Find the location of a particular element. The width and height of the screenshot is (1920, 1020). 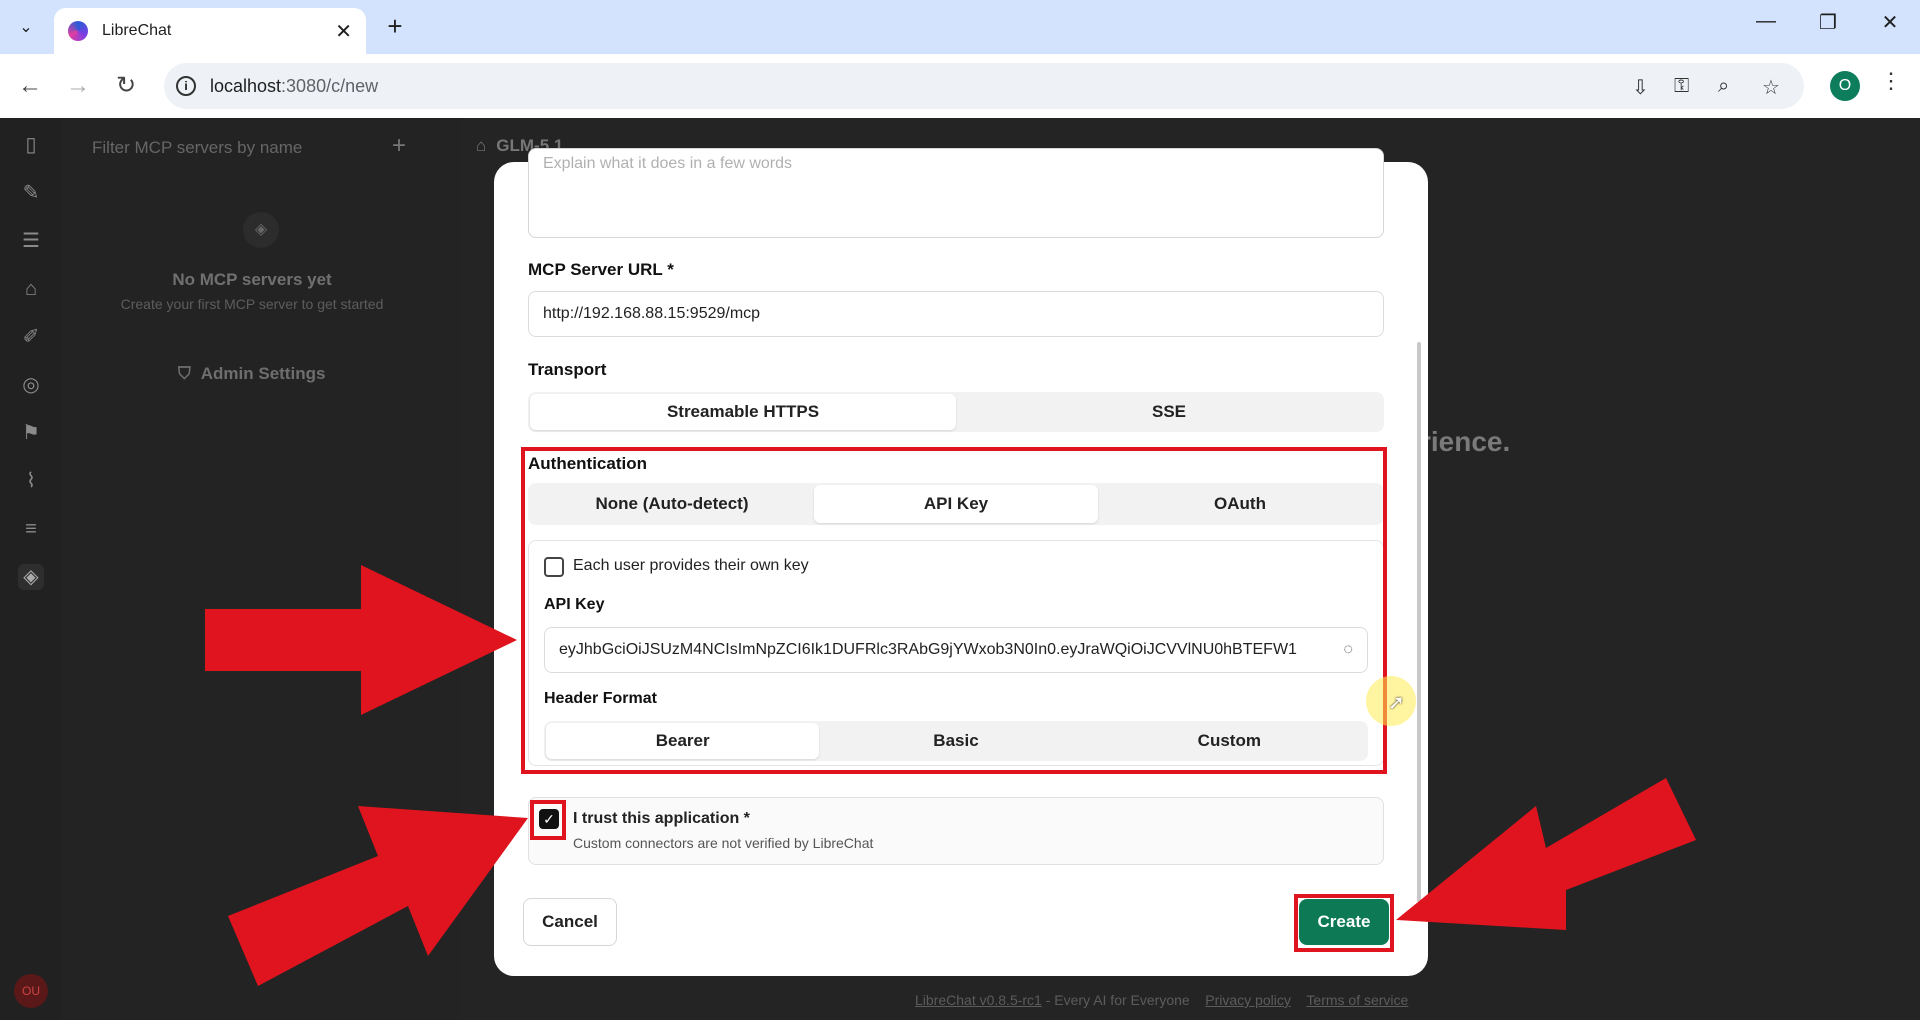

librechat-favicon-icon is located at coordinates (78, 31).